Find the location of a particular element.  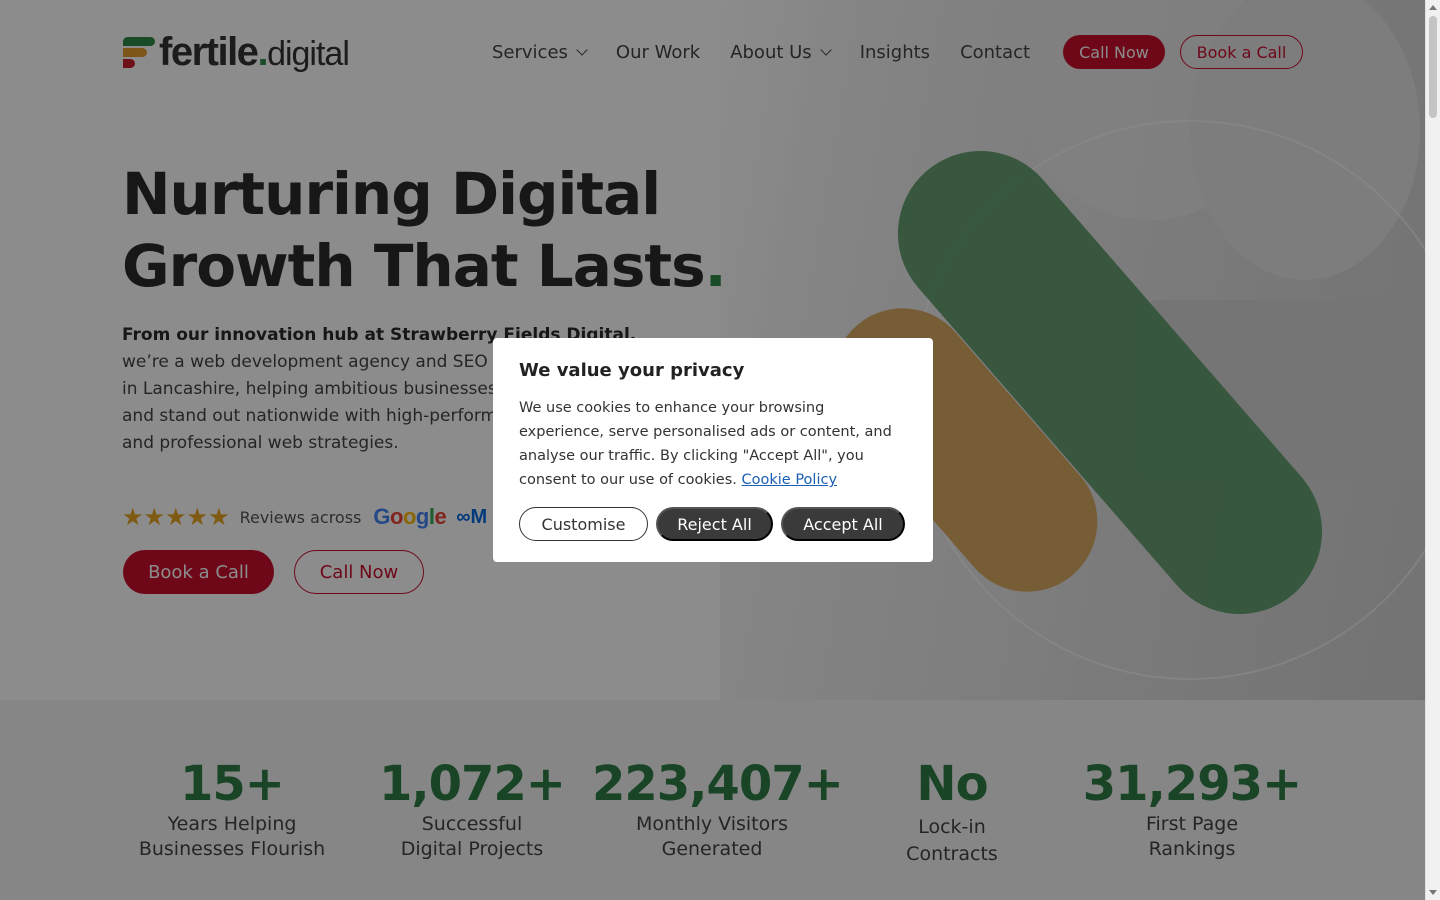

cookie-policy-link: Cookie Policy is located at coordinates (790, 480).